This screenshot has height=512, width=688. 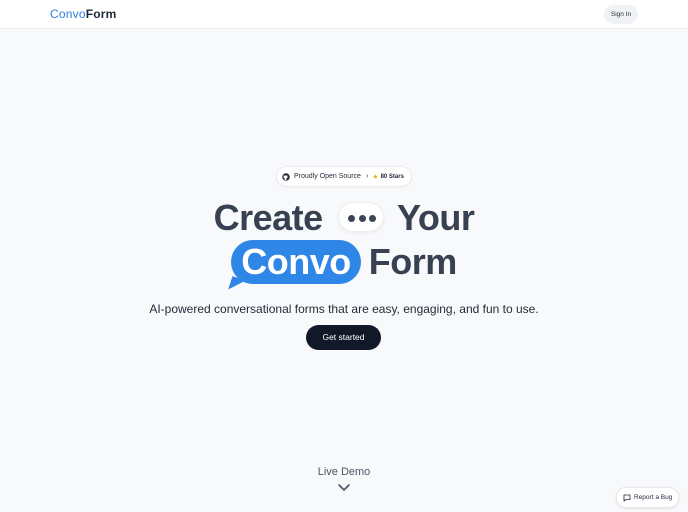 I want to click on hero-title-line2: Convo Form, so click(x=344, y=267).